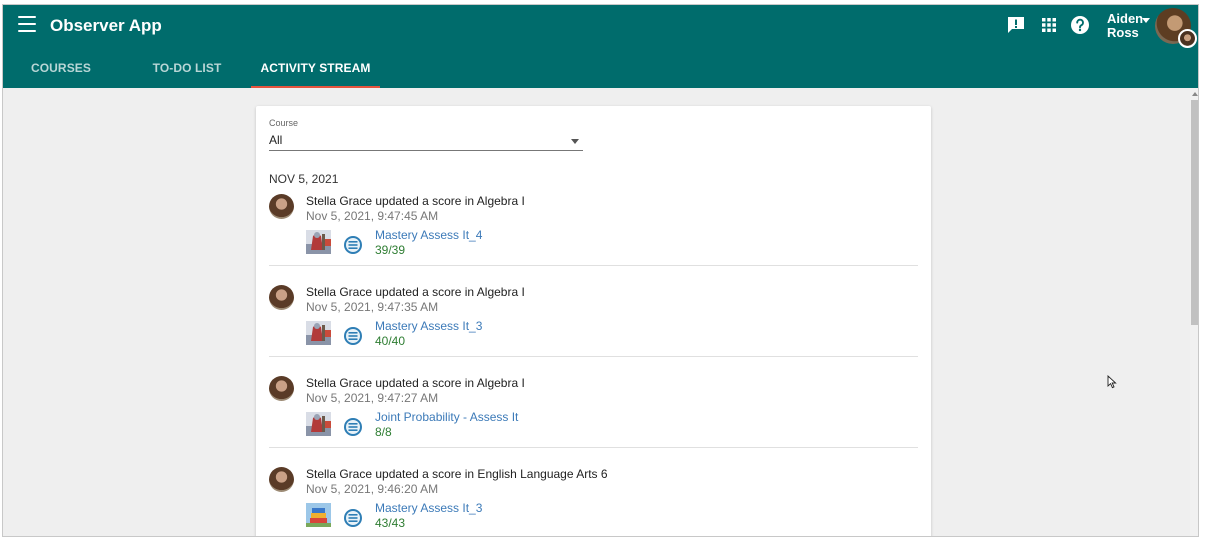 This screenshot has height=539, width=1207. What do you see at coordinates (1123, 32) in the screenshot?
I see `user-last-name: Ross` at bounding box center [1123, 32].